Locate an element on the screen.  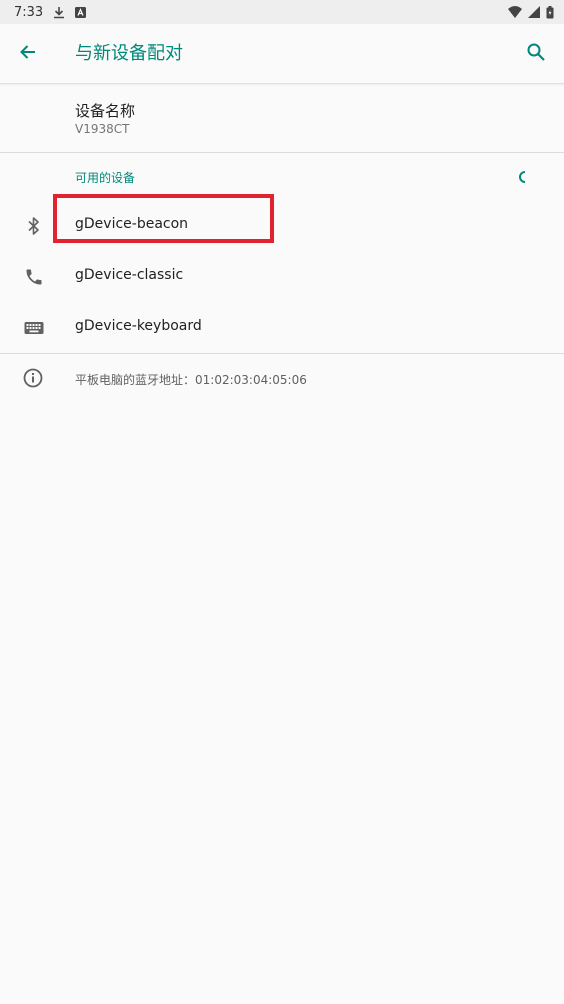
search-icon is located at coordinates (536, 54).